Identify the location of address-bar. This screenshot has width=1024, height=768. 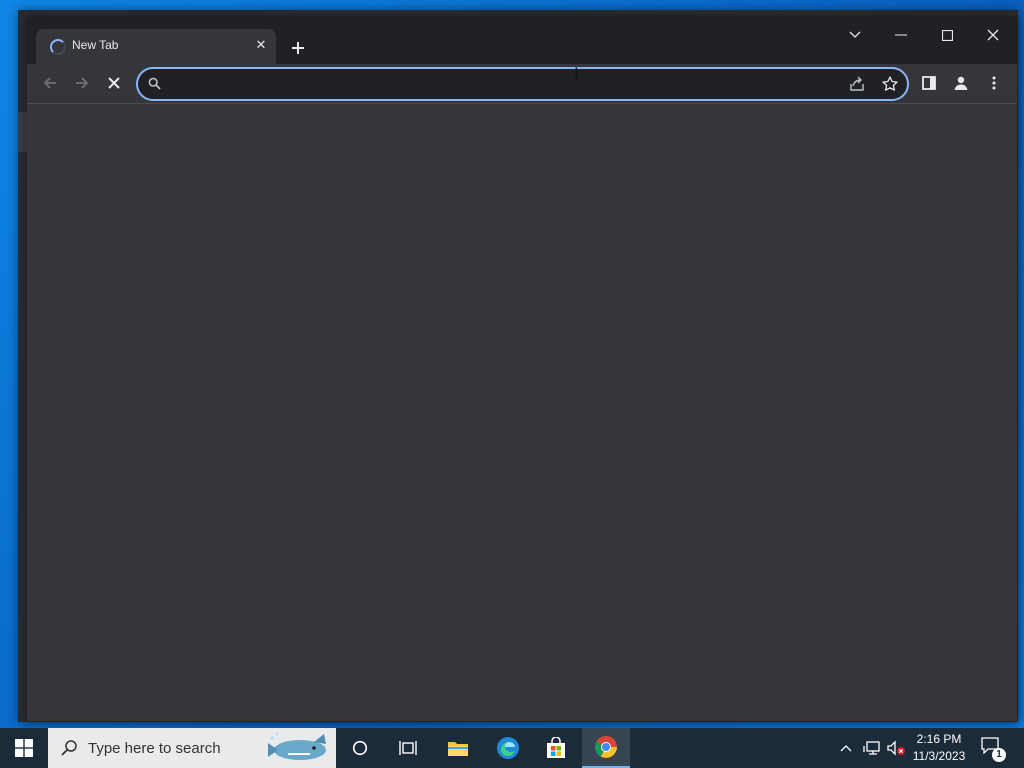
(522, 84).